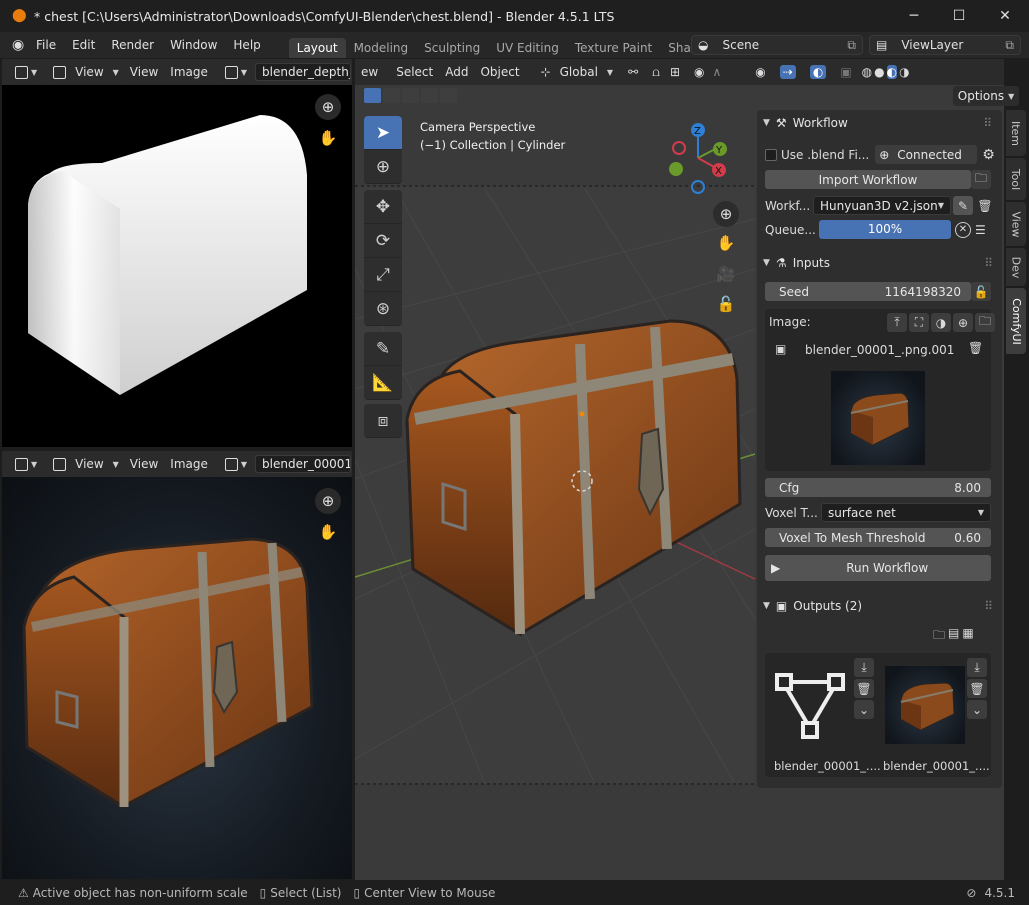 The height and width of the screenshot is (905, 1029). Describe the element at coordinates (369, 72) in the screenshot. I see `menu-view: ew` at that location.